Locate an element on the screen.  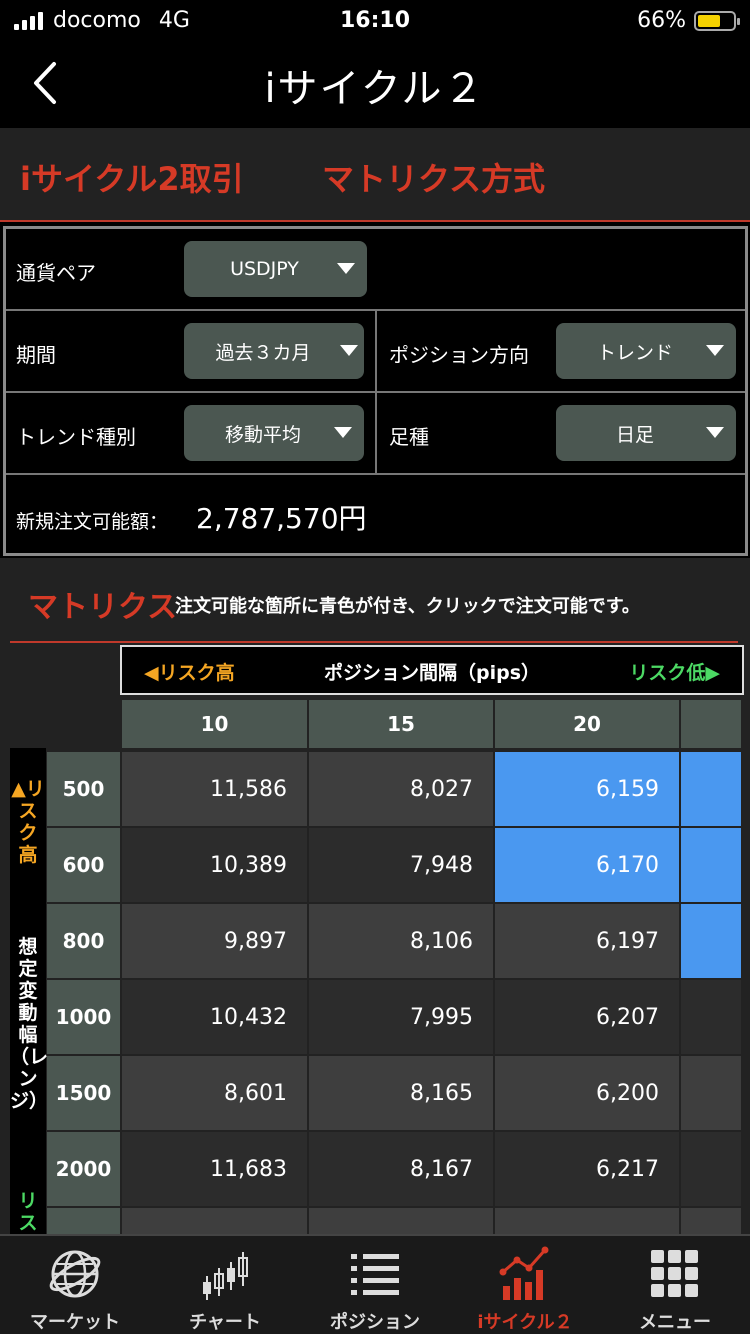
tab-icycle2: iサイクル２ is located at coordinates (525, 1285).